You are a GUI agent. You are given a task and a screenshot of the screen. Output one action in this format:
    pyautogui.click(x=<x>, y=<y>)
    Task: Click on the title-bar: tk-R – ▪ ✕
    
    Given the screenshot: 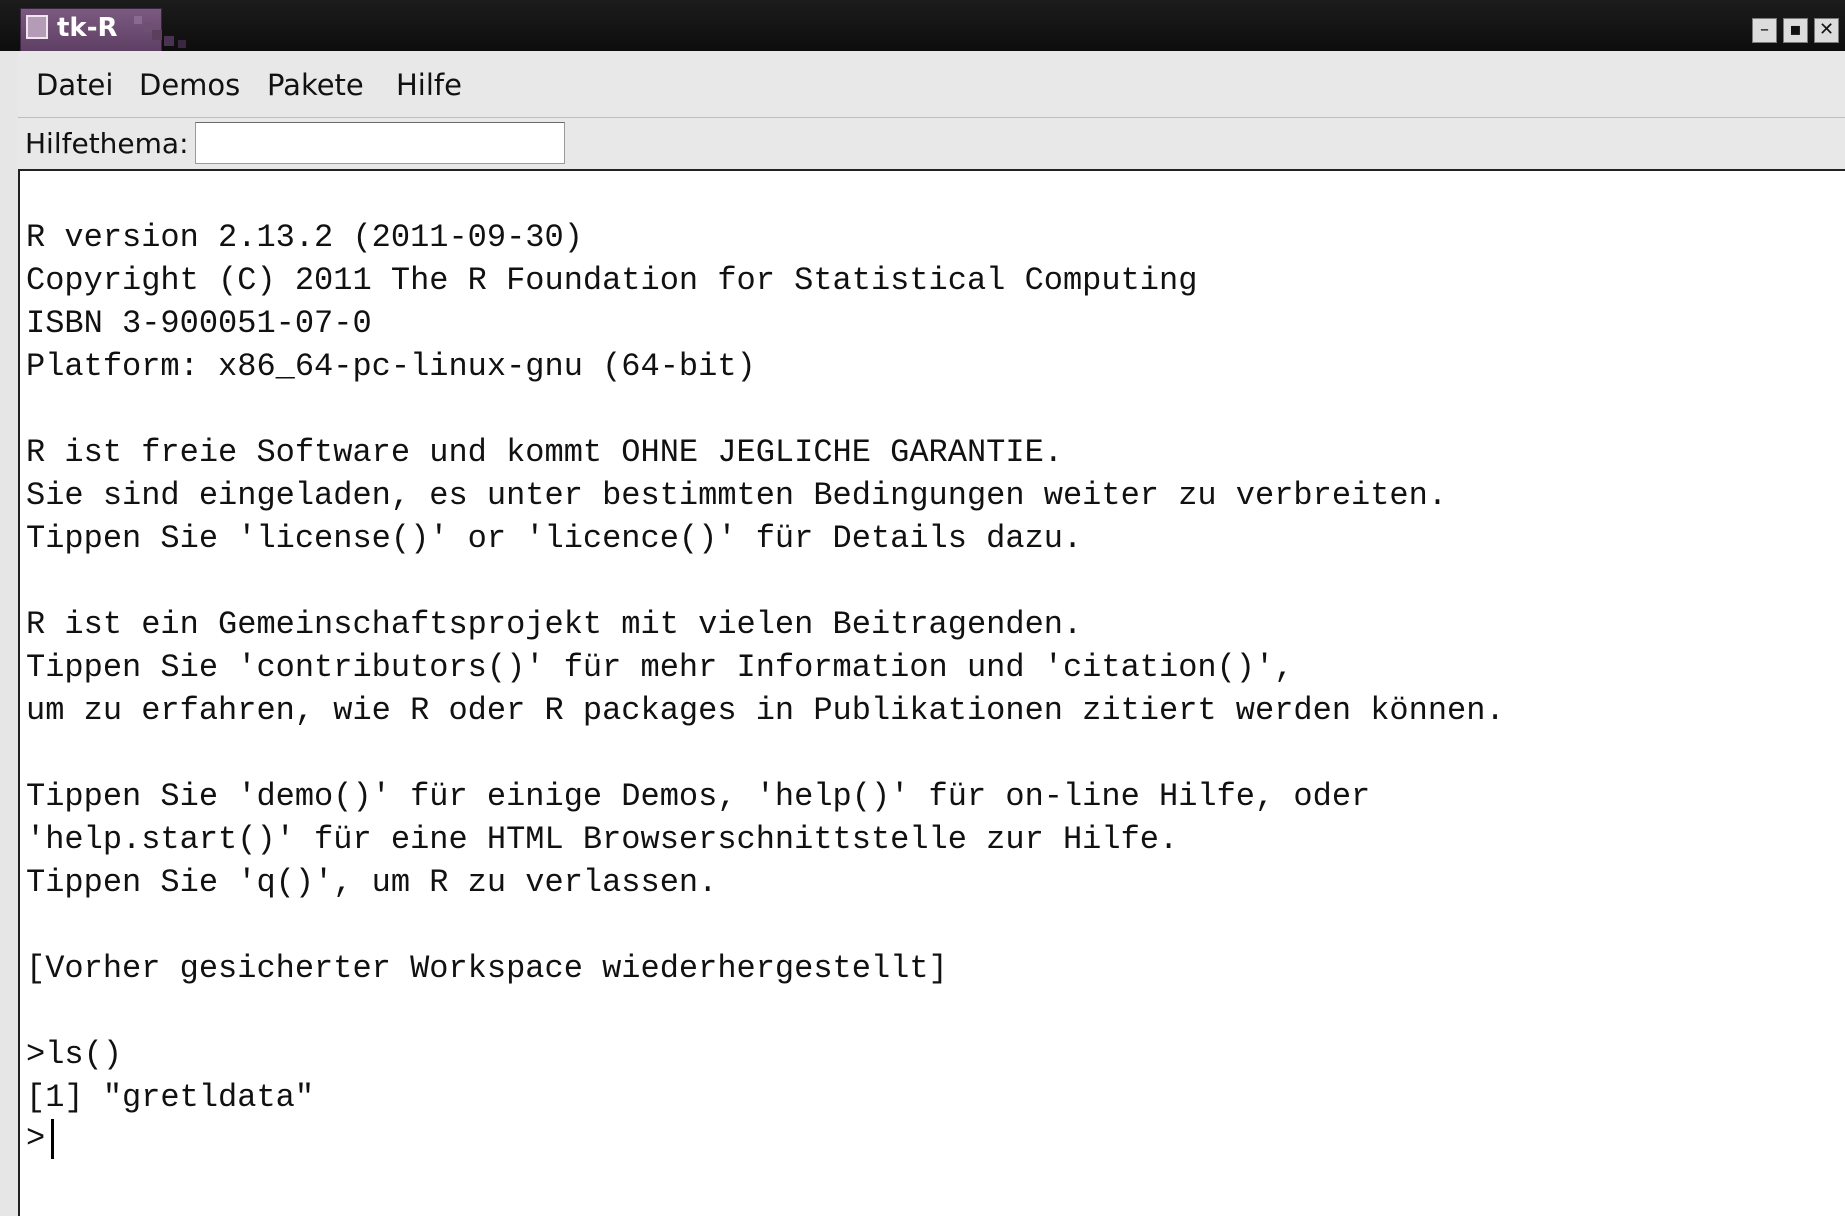 What is the action you would take?
    pyautogui.click(x=922, y=26)
    